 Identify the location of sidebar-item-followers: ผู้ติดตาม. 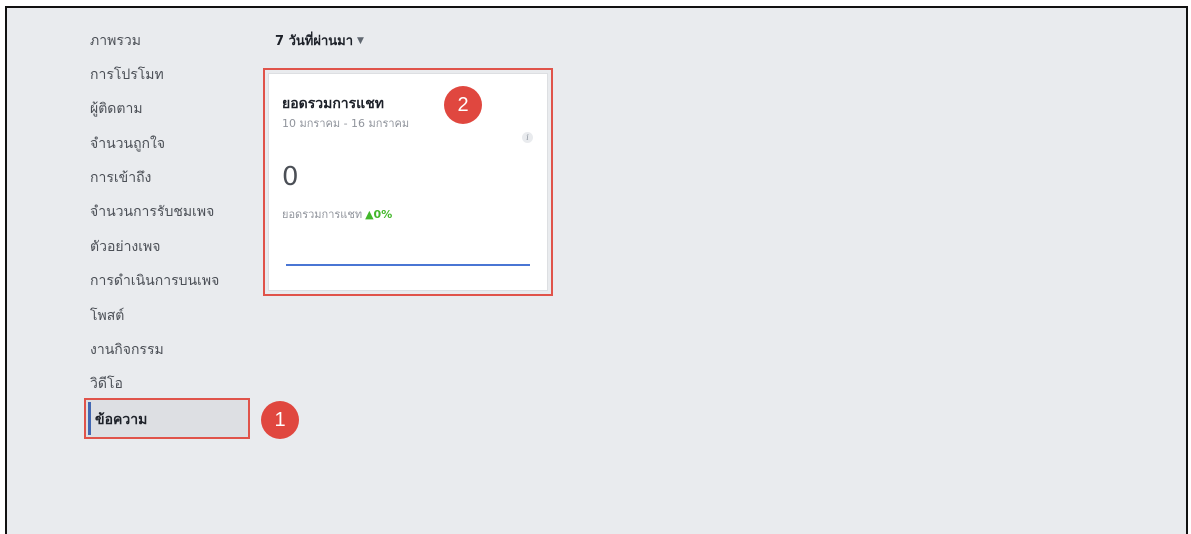
(116, 109).